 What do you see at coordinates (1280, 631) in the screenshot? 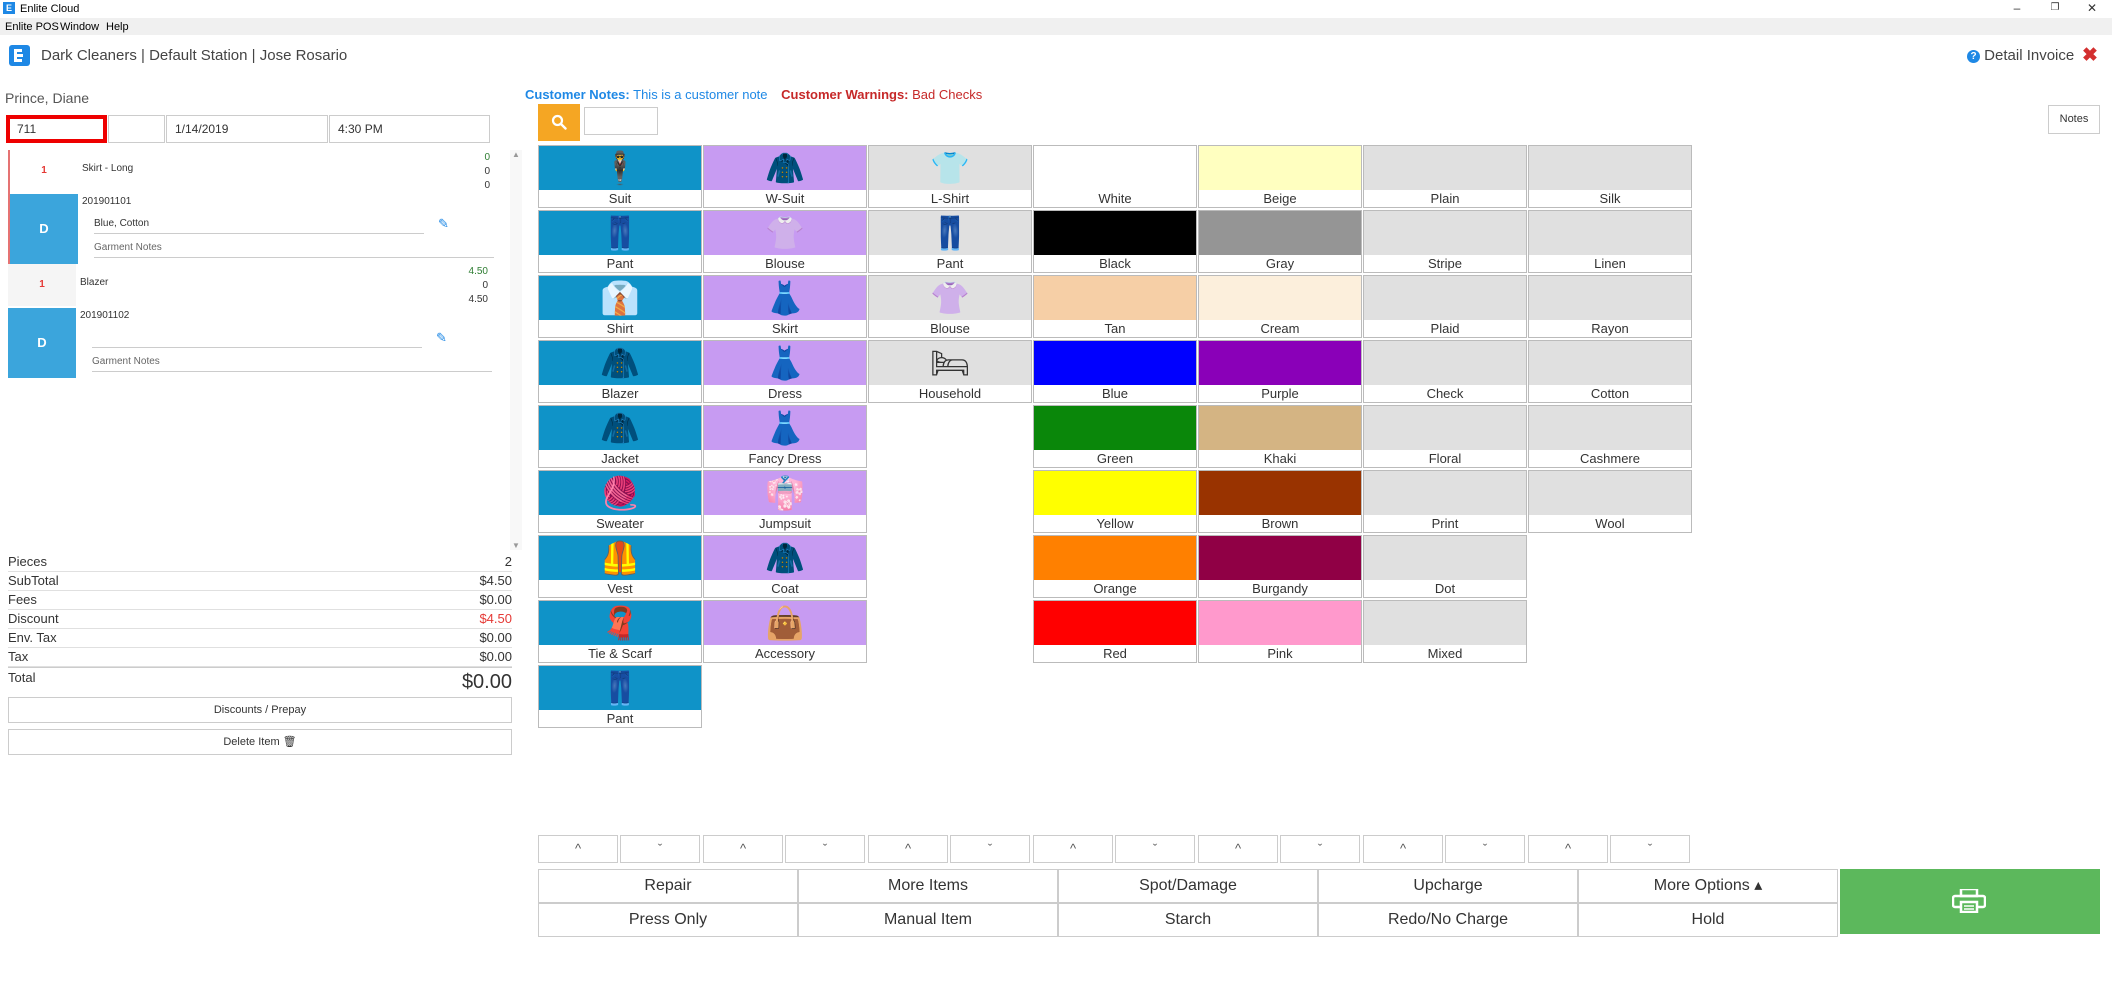
I see `color-tile-pink: Pink` at bounding box center [1280, 631].